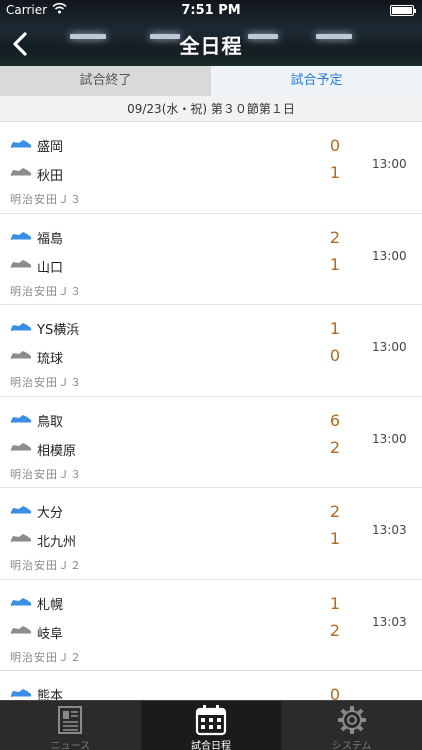  I want to click on home-team: 大分, so click(50, 513).